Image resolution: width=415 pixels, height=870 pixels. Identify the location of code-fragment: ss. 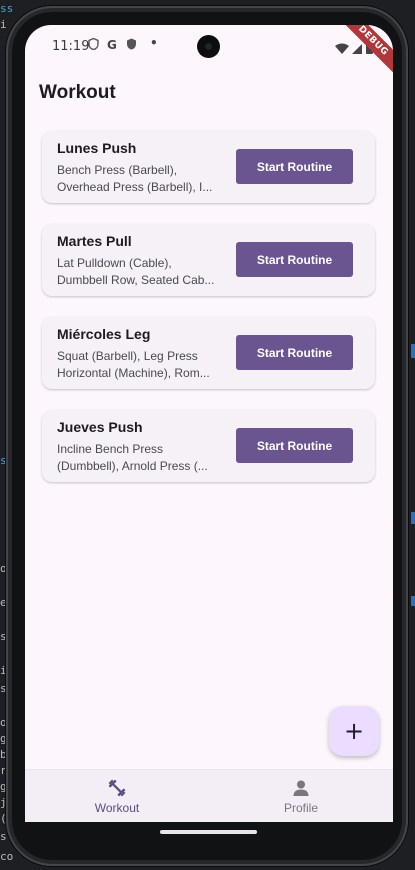
(7, 8).